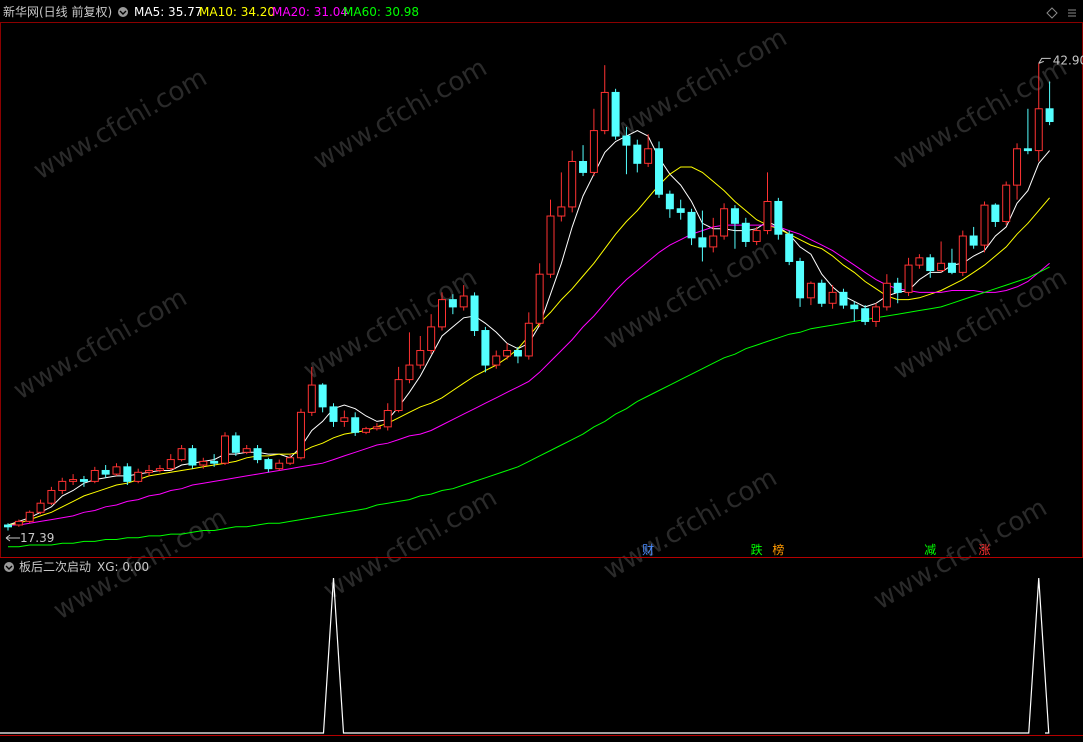 This screenshot has width=1083, height=742. Describe the element at coordinates (757, 549) in the screenshot. I see `event-tag: 跌` at that location.